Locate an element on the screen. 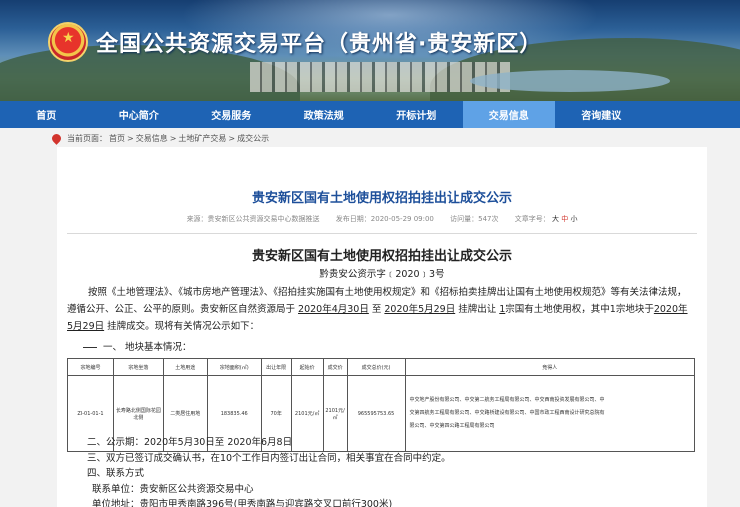 The width and height of the screenshot is (740, 507). breadcrumb-land-mineral: 土地矿产交易 is located at coordinates (202, 138).